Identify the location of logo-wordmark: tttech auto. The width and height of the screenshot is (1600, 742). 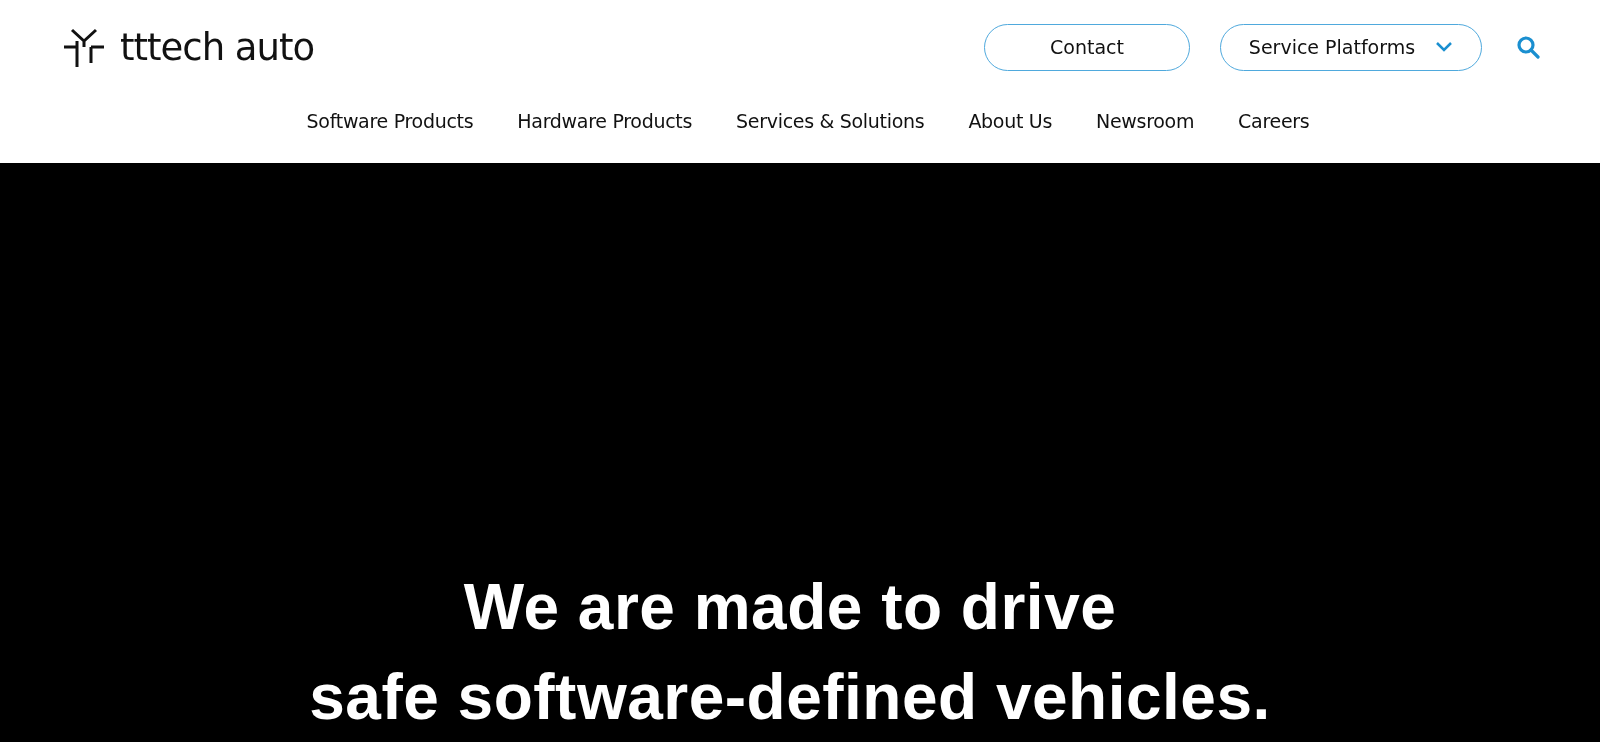
(217, 47).